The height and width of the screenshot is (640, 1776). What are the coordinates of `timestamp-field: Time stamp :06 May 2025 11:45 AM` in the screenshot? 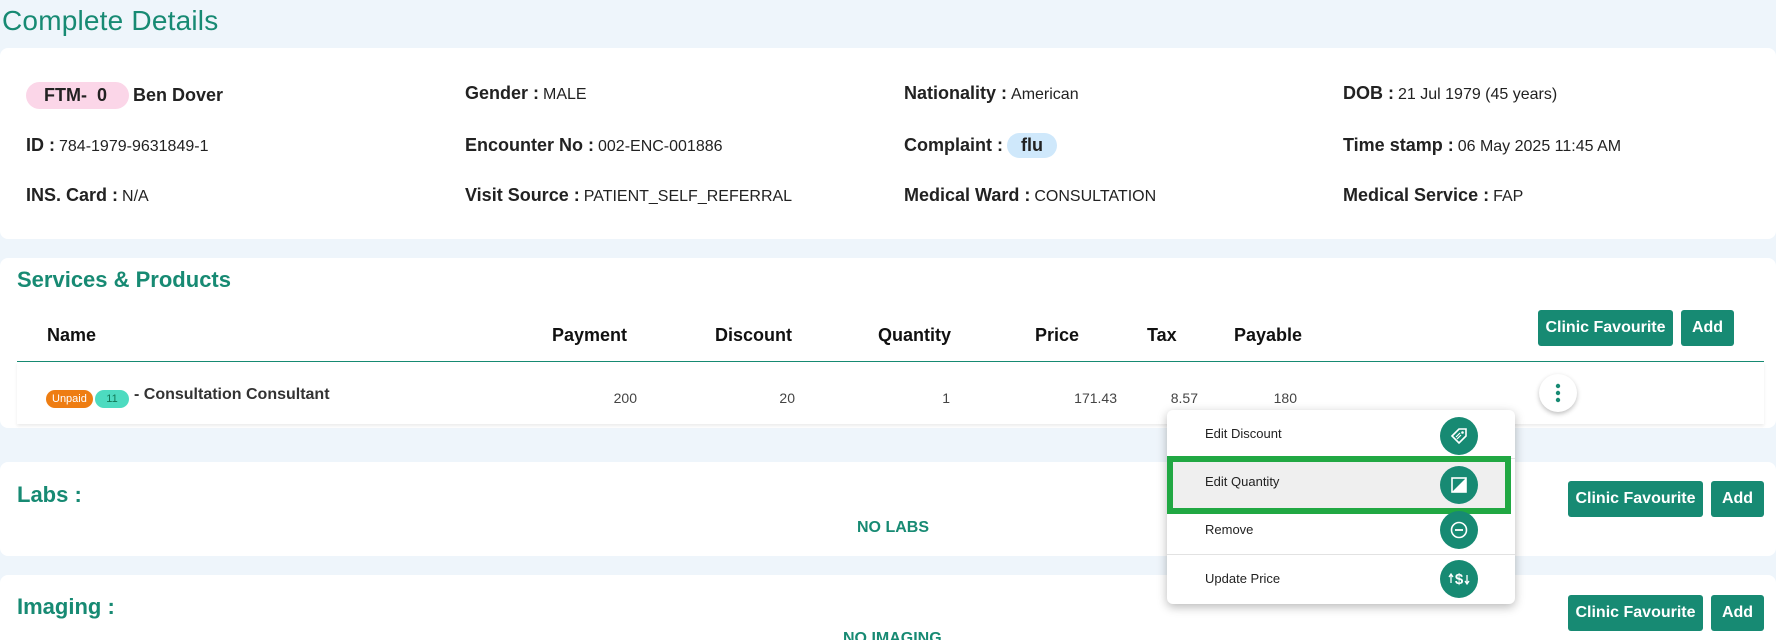 It's located at (1482, 145).